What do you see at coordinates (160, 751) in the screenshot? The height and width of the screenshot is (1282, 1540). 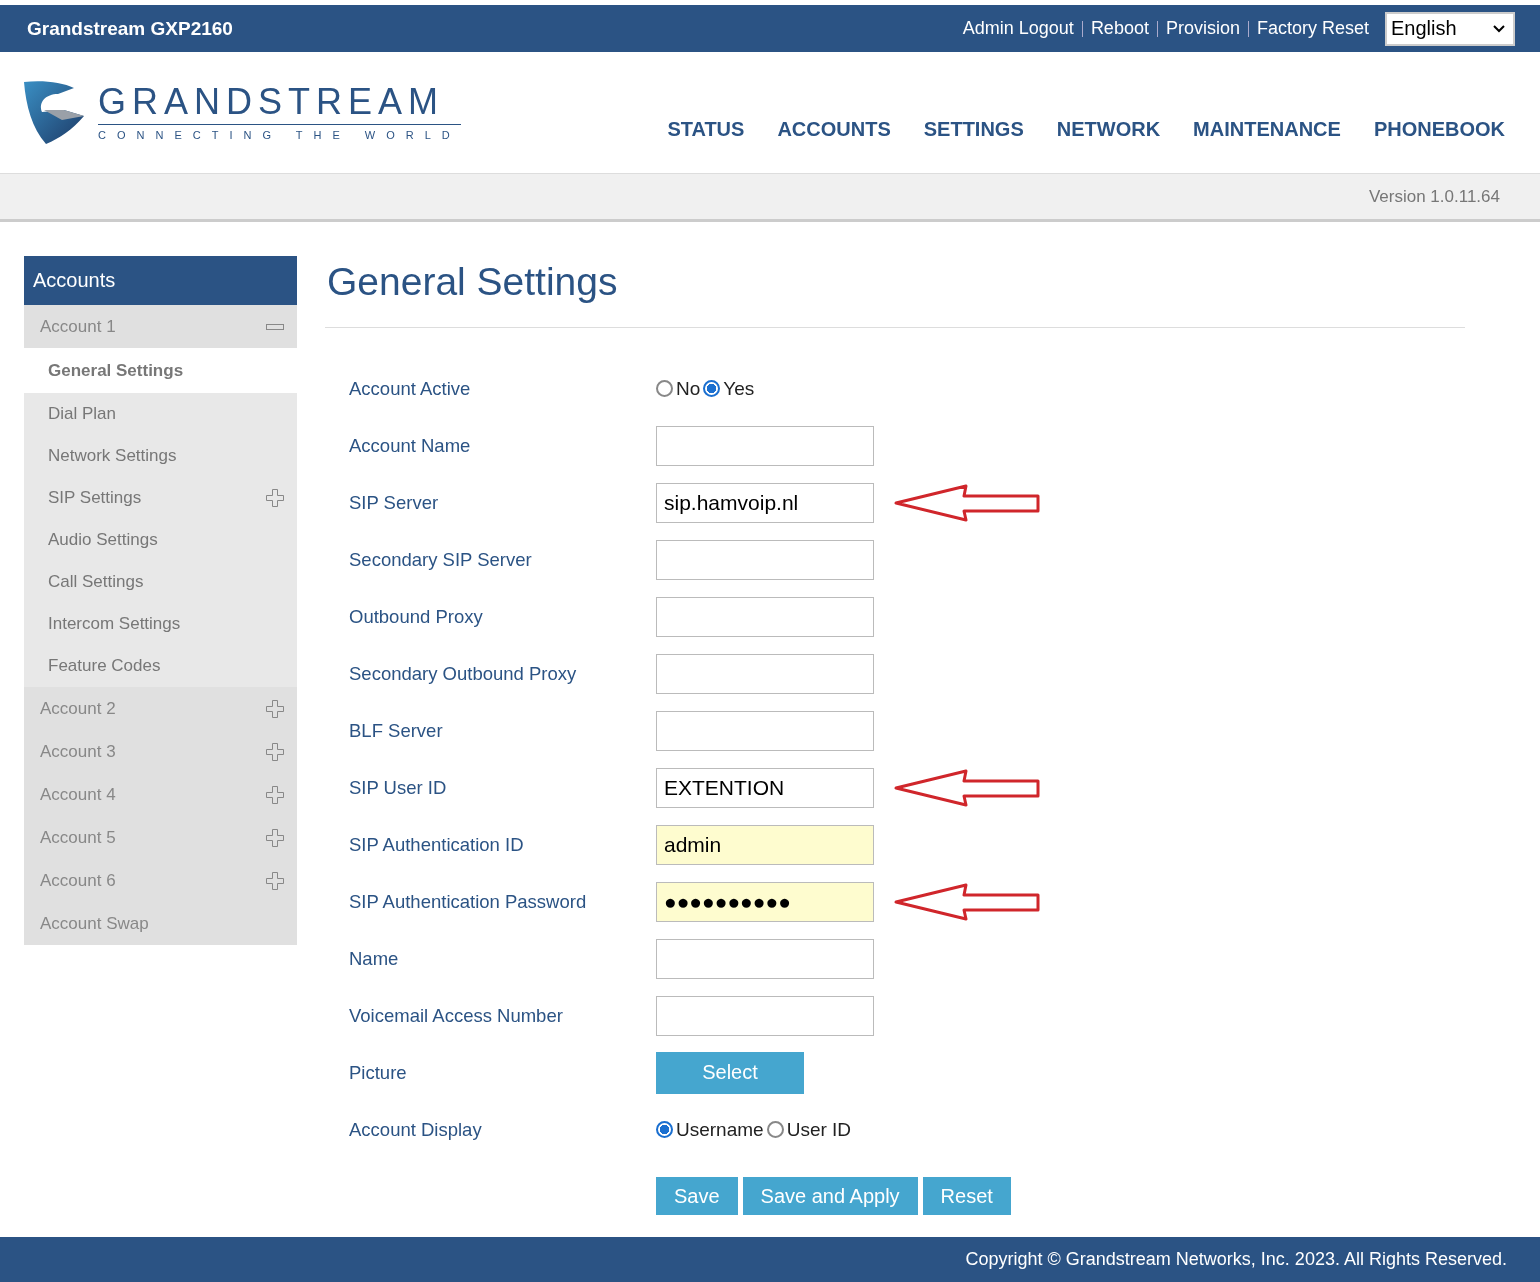 I see `sidebar-account-item: Account 3` at bounding box center [160, 751].